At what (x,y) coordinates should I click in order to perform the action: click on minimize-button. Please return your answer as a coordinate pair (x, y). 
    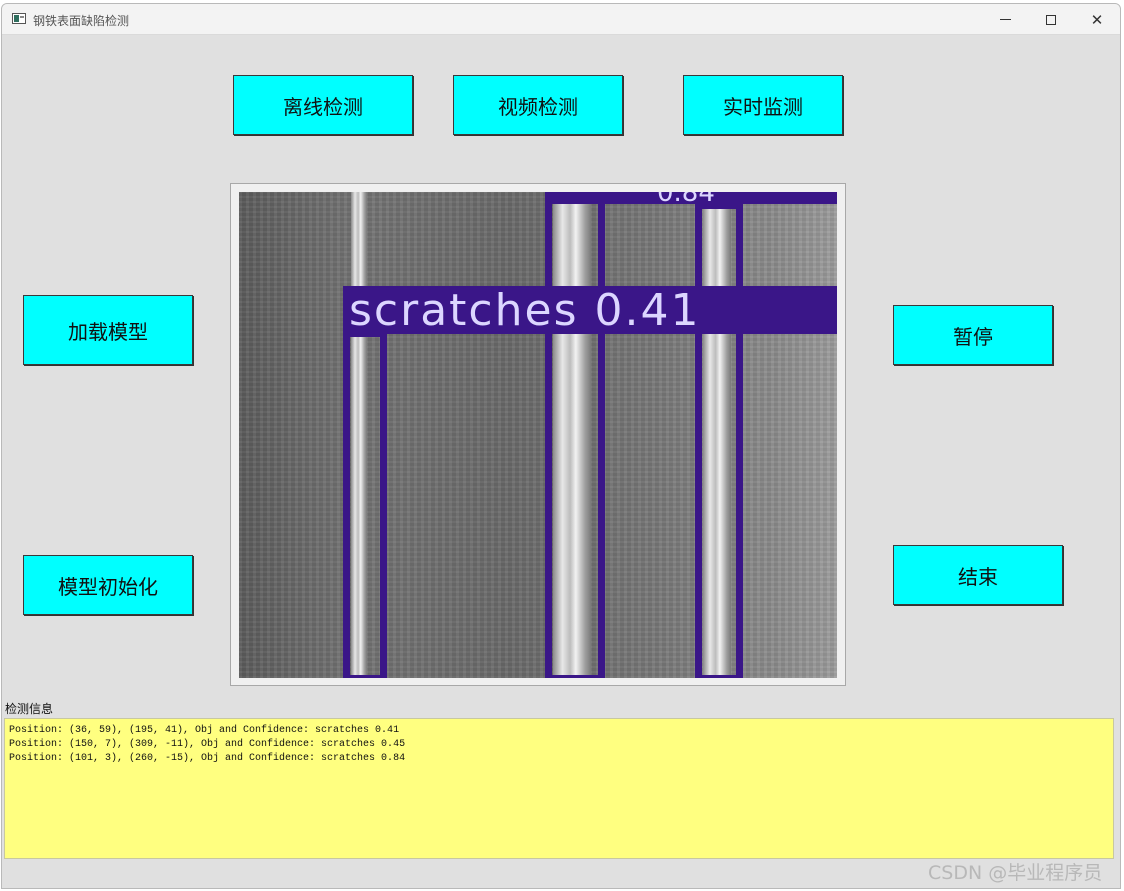
    Looking at the image, I should click on (1005, 19).